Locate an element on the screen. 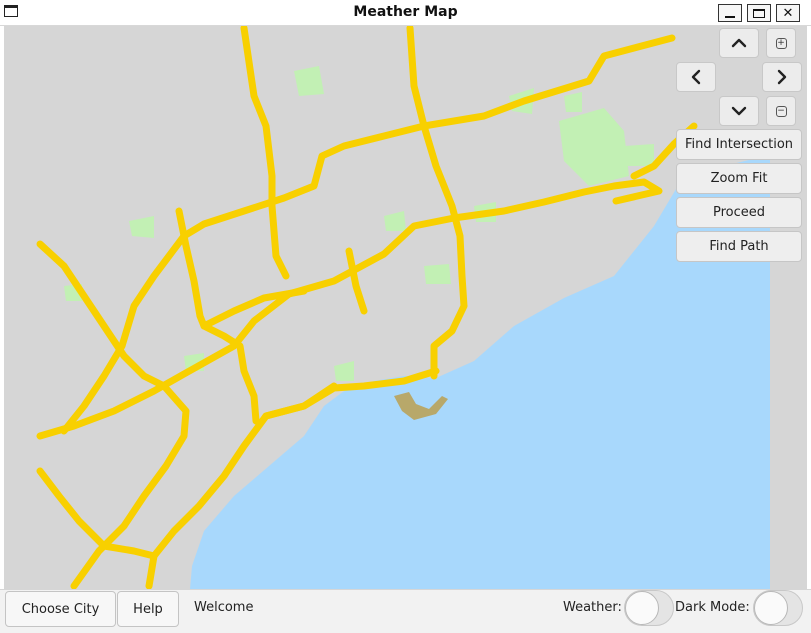  dark-mode-toggle-knob is located at coordinates (771, 608).